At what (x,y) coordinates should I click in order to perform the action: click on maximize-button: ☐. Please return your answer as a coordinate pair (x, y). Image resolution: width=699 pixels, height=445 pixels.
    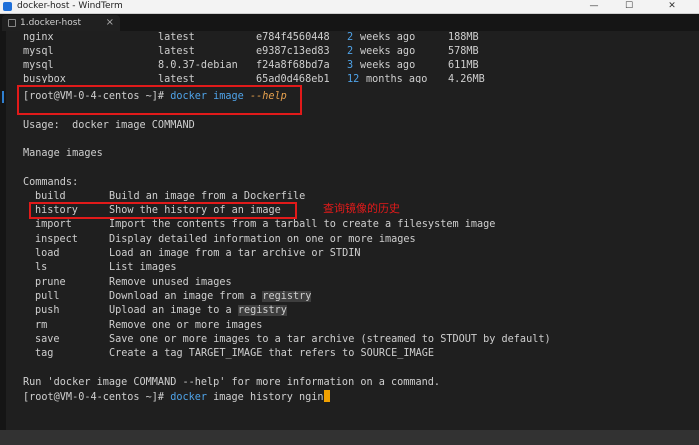
    Looking at the image, I should click on (629, 6).